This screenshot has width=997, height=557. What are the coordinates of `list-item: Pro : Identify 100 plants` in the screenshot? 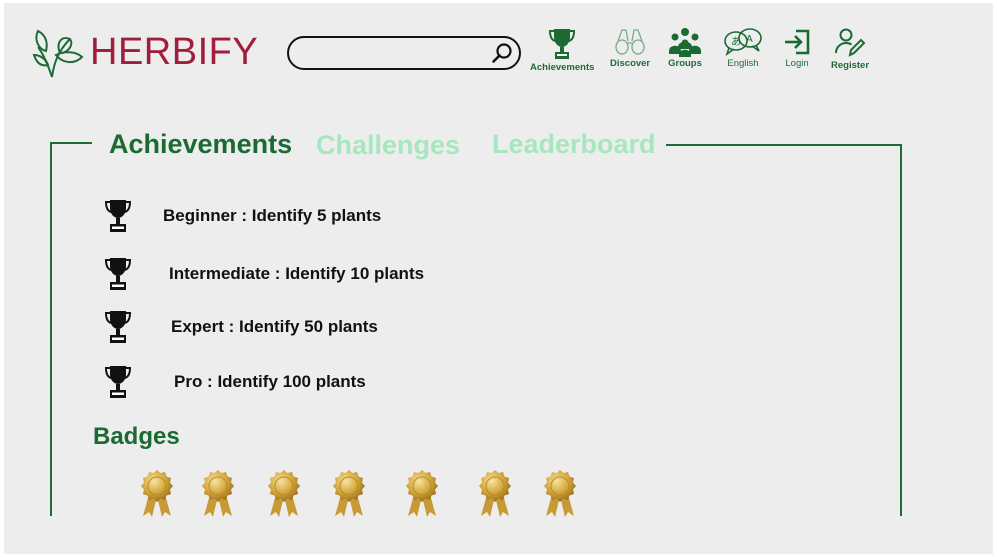 It's located at (235, 382).